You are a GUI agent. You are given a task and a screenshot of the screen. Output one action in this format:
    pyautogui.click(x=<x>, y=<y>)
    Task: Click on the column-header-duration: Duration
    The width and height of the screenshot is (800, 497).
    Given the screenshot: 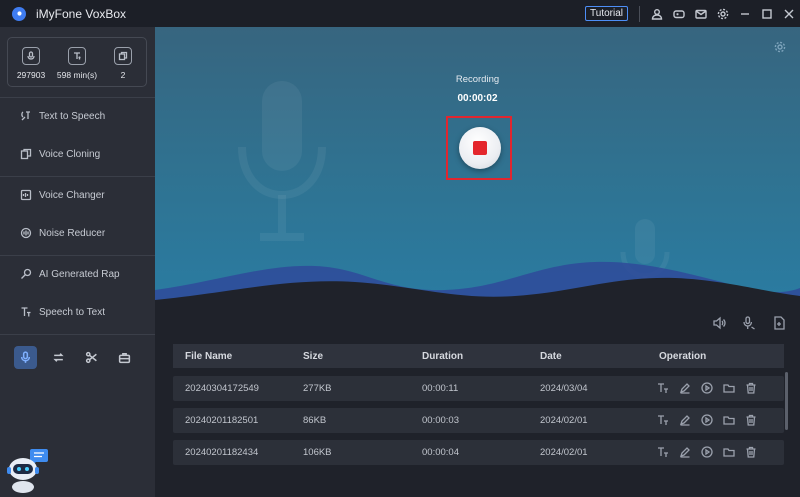 What is the action you would take?
    pyautogui.click(x=443, y=356)
    